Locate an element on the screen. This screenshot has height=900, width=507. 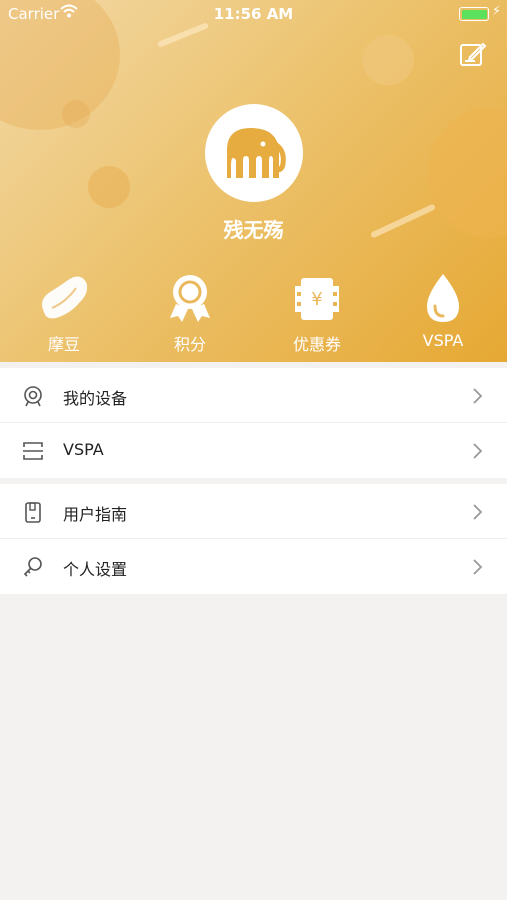
clock: 11:56 AM is located at coordinates (253, 14).